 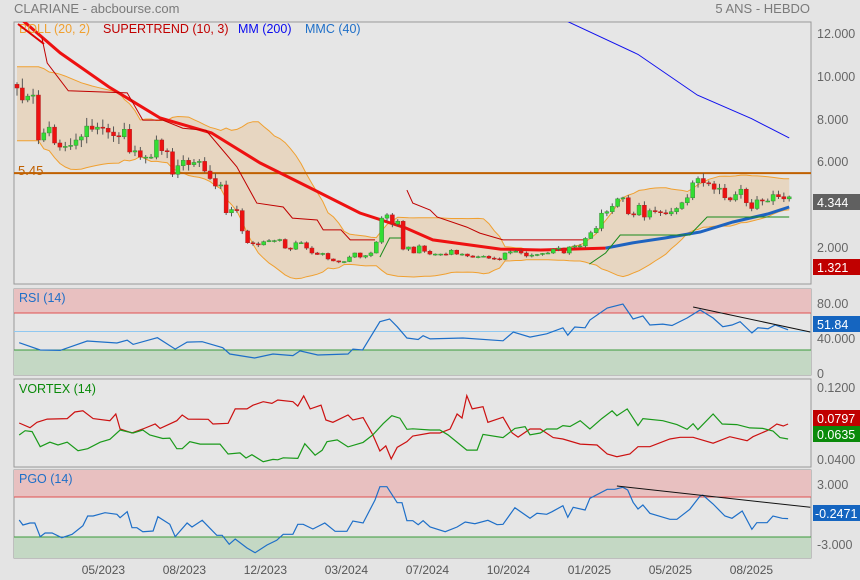 I want to click on vortex-panel, so click(x=412, y=423).